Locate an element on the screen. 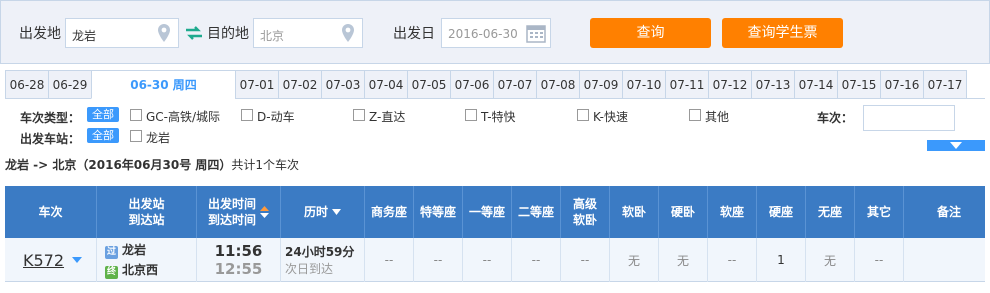 This screenshot has width=990, height=293. filter-collapse-toggle is located at coordinates (956, 145).